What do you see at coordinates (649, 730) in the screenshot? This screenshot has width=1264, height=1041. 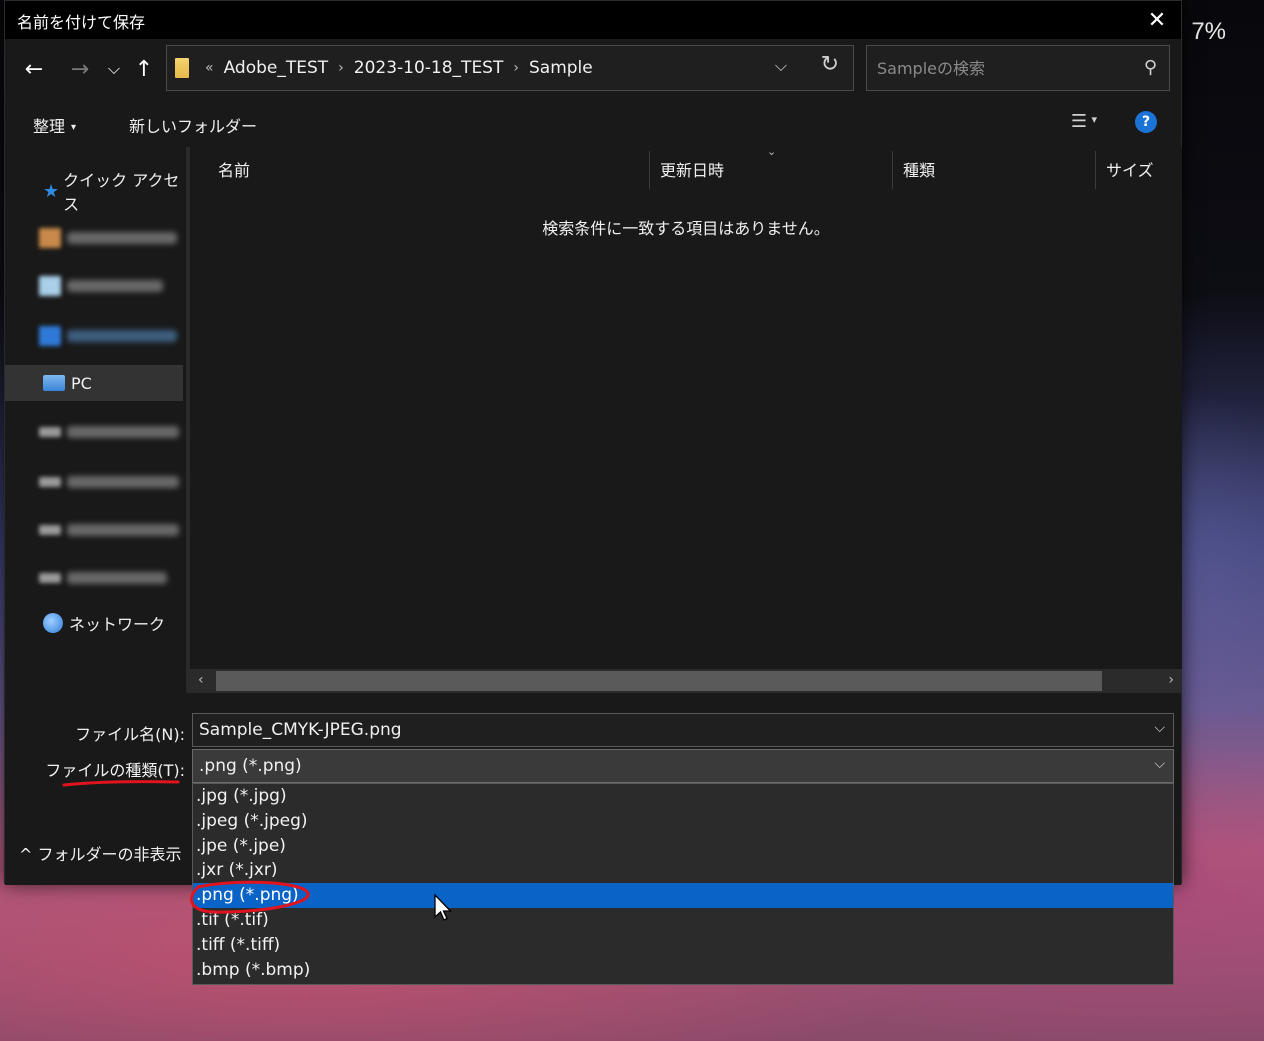 I see `filename-input` at bounding box center [649, 730].